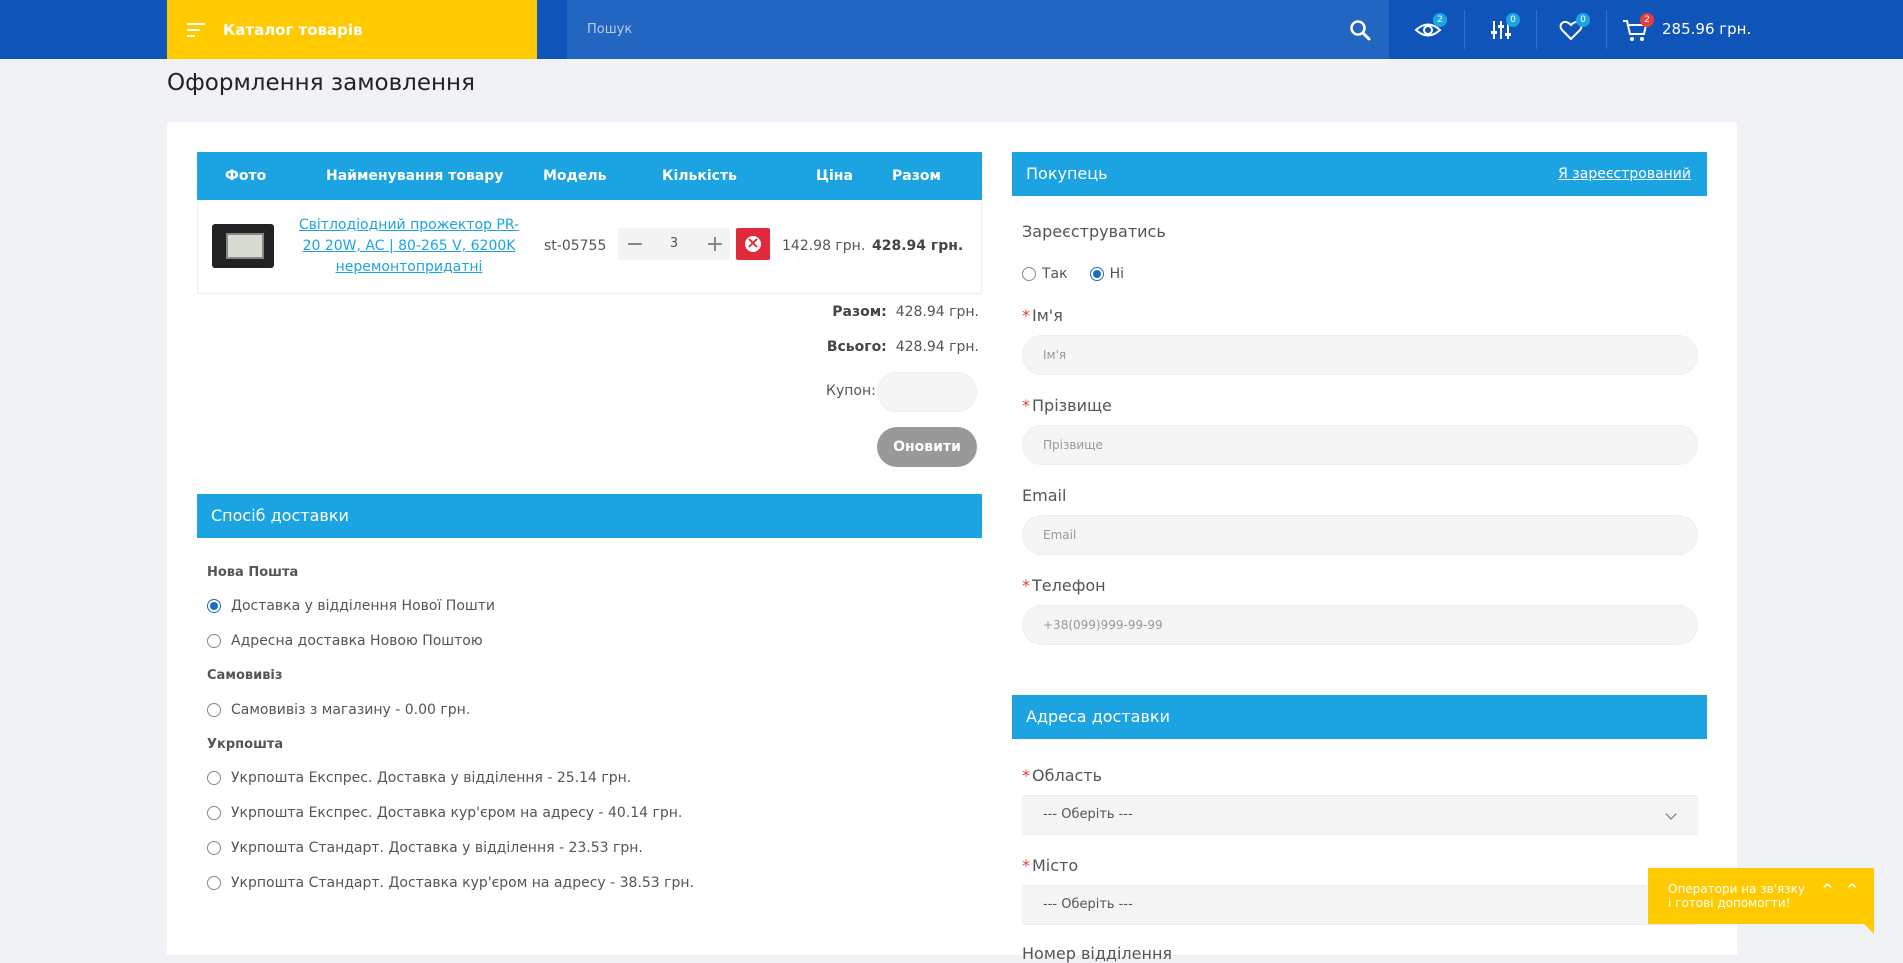  Describe the element at coordinates (1440, 20) in the screenshot. I see `viewed-badge: 2` at that location.